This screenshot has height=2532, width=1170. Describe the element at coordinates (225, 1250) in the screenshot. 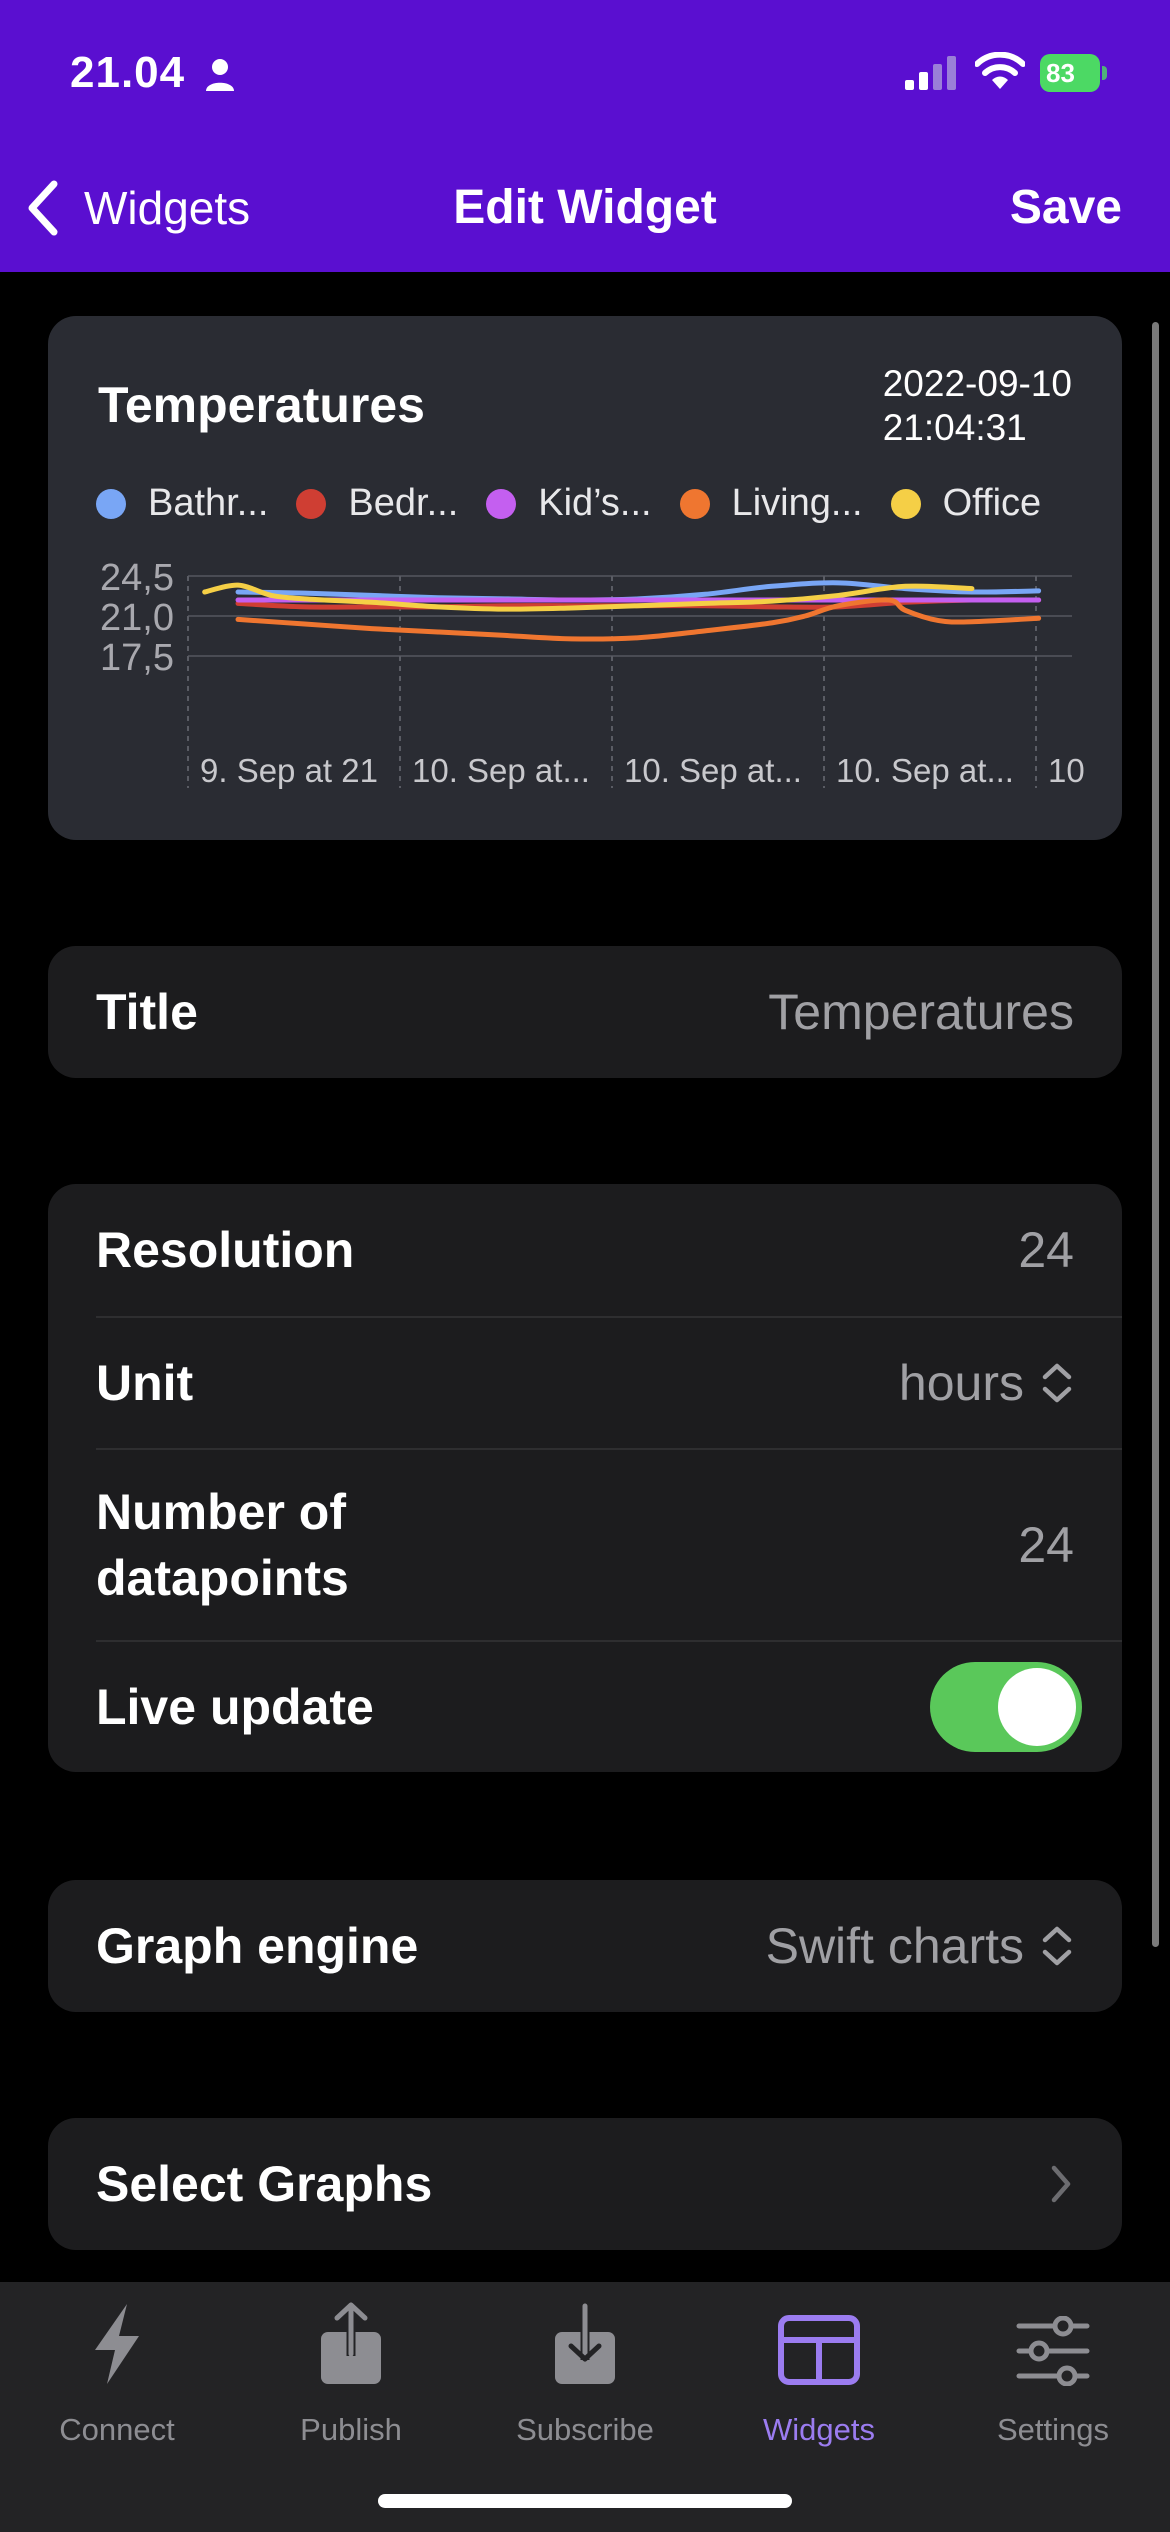

I see `resolution-label: Resolution` at that location.